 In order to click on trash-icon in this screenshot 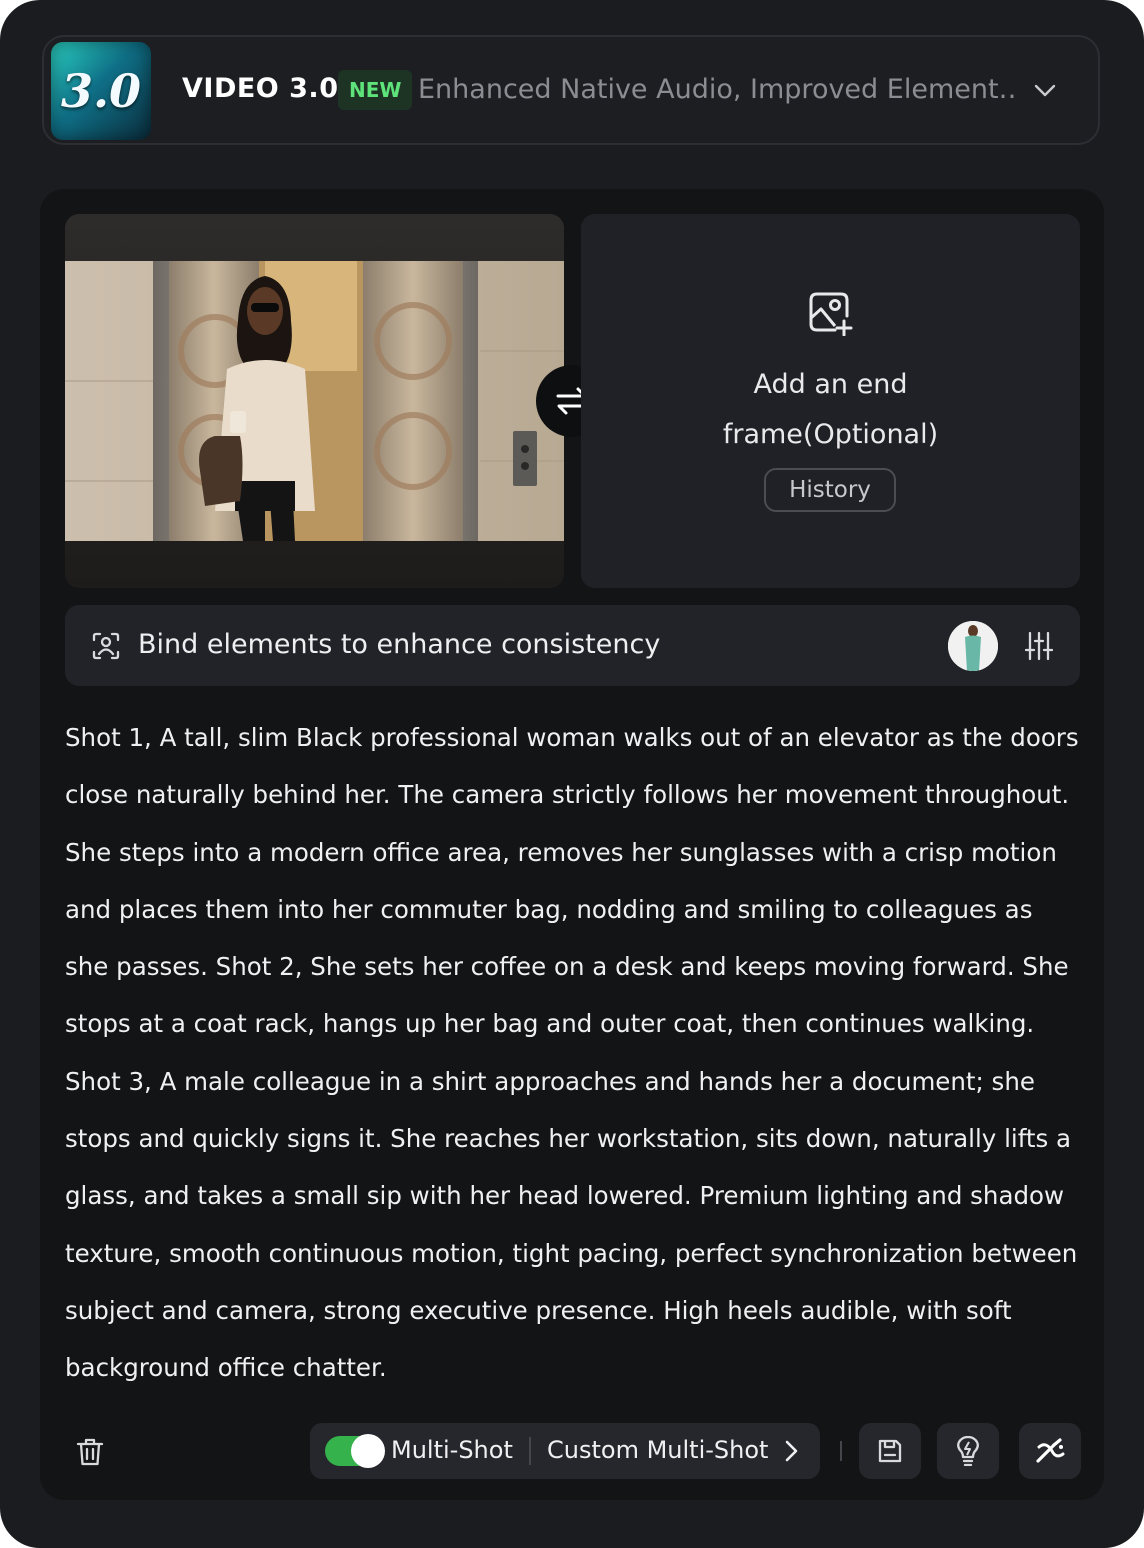, I will do `click(90, 1452)`.